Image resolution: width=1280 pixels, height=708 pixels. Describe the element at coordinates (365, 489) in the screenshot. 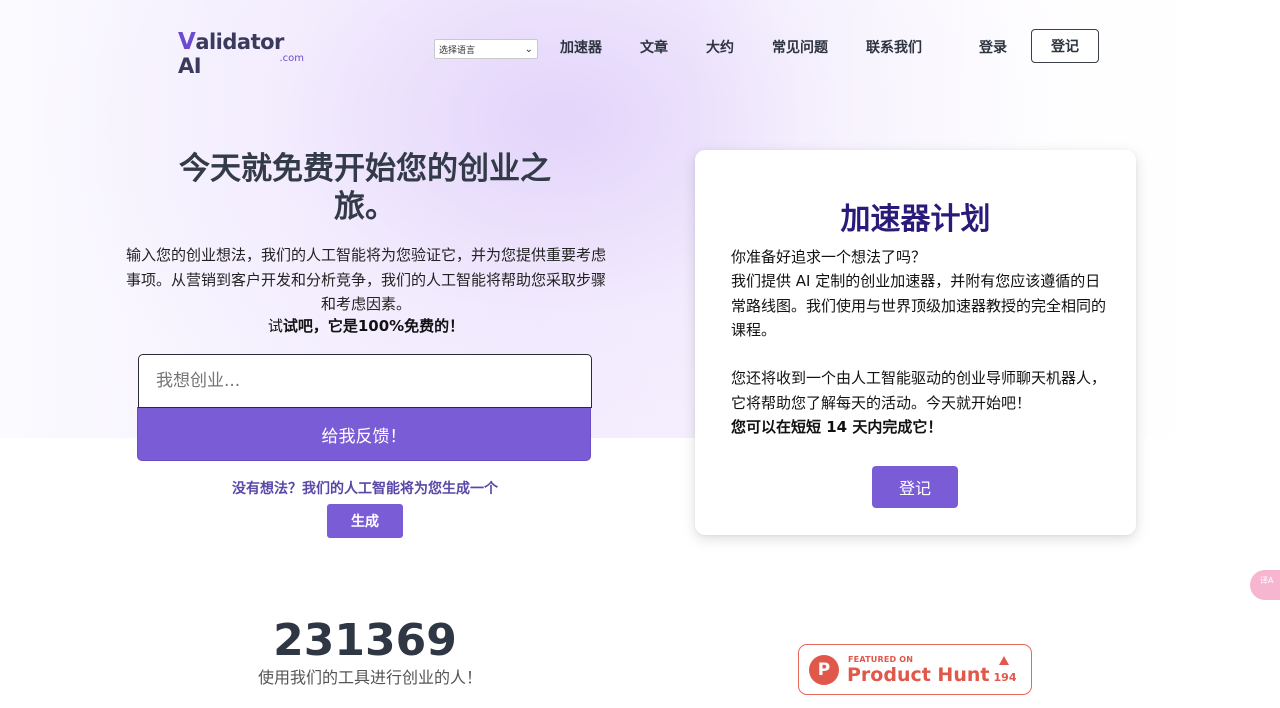

I see `no-idea-prompt: 没有想法？我们的人工智能将为您生成一个` at that location.